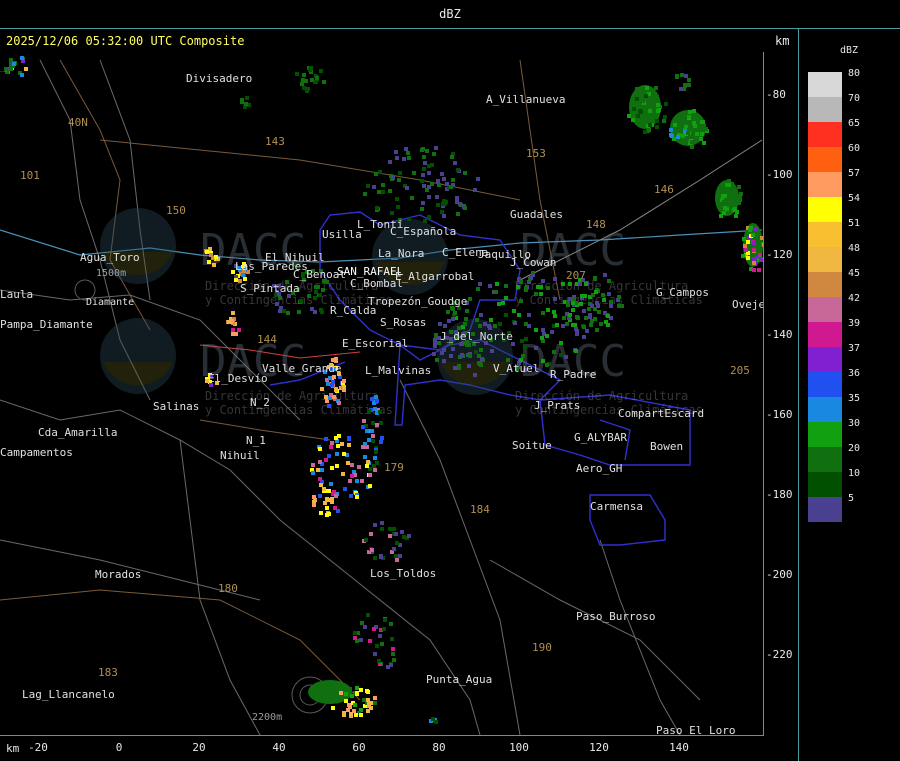 Image resolution: width=900 pixels, height=761 pixels. What do you see at coordinates (78, 122) in the screenshot?
I see `place-label: 40N` at bounding box center [78, 122].